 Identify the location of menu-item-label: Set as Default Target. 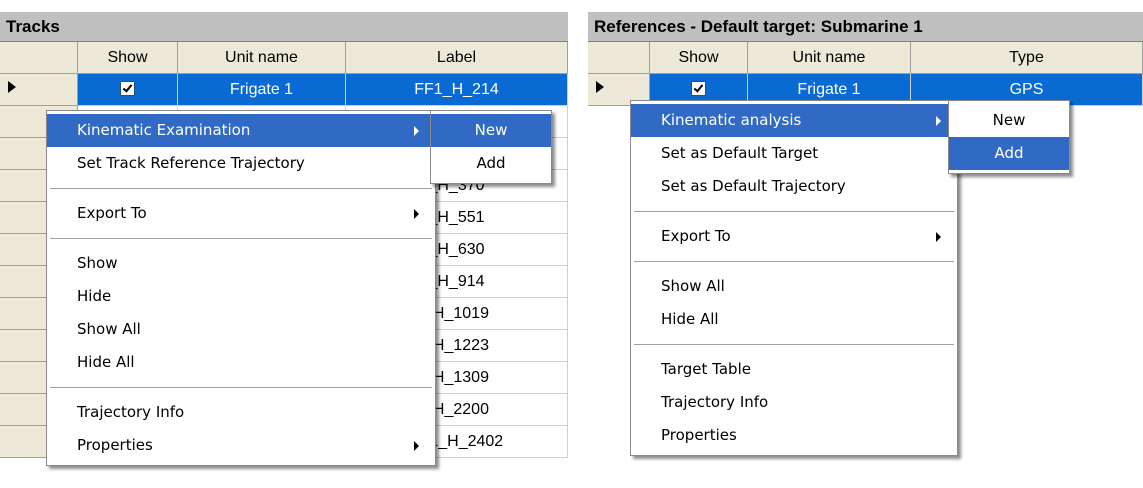
(740, 153).